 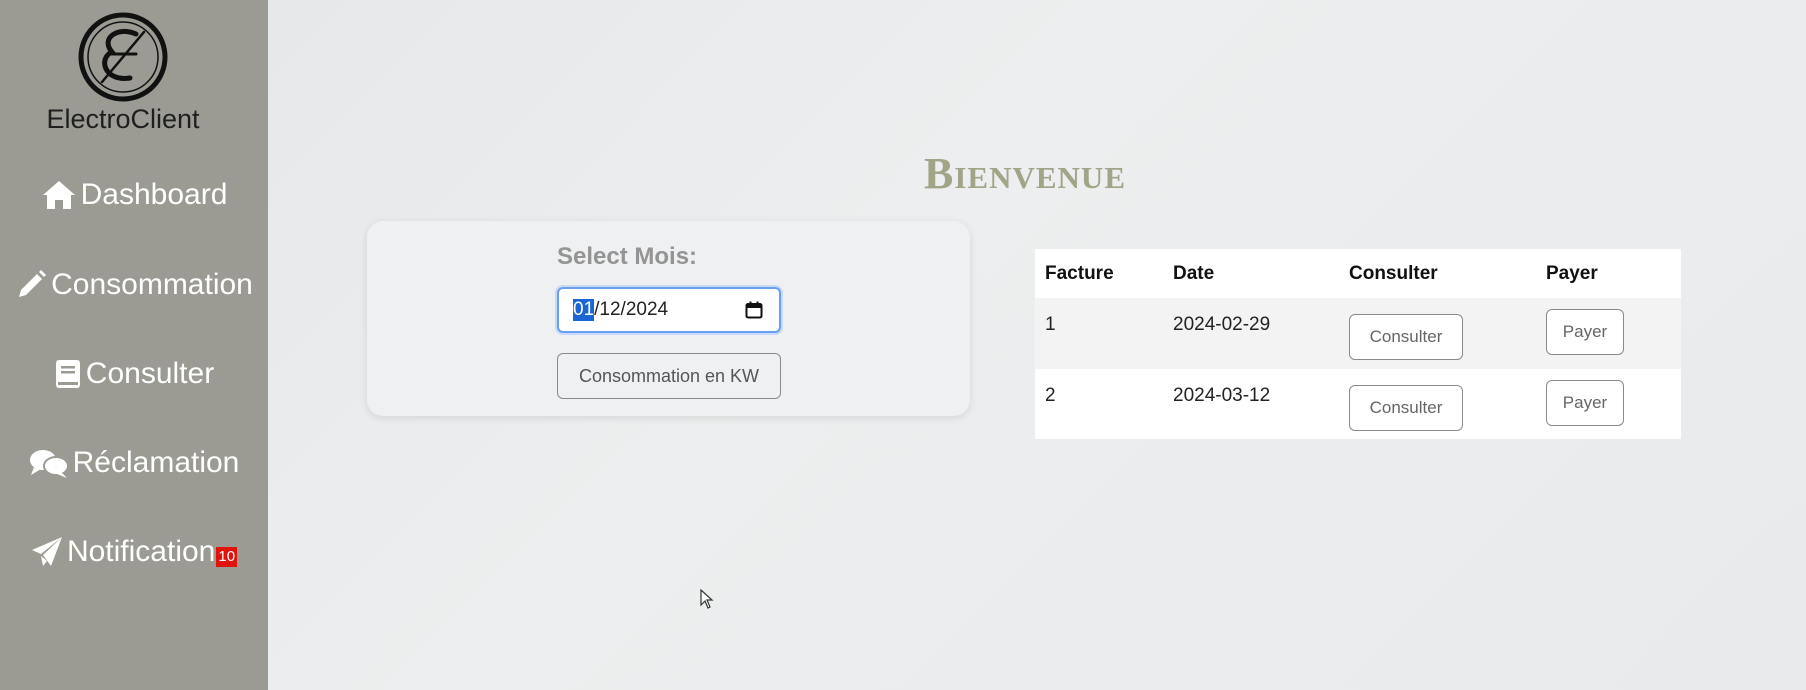 What do you see at coordinates (1437, 273) in the screenshot?
I see `column-header-consulter: Consulter` at bounding box center [1437, 273].